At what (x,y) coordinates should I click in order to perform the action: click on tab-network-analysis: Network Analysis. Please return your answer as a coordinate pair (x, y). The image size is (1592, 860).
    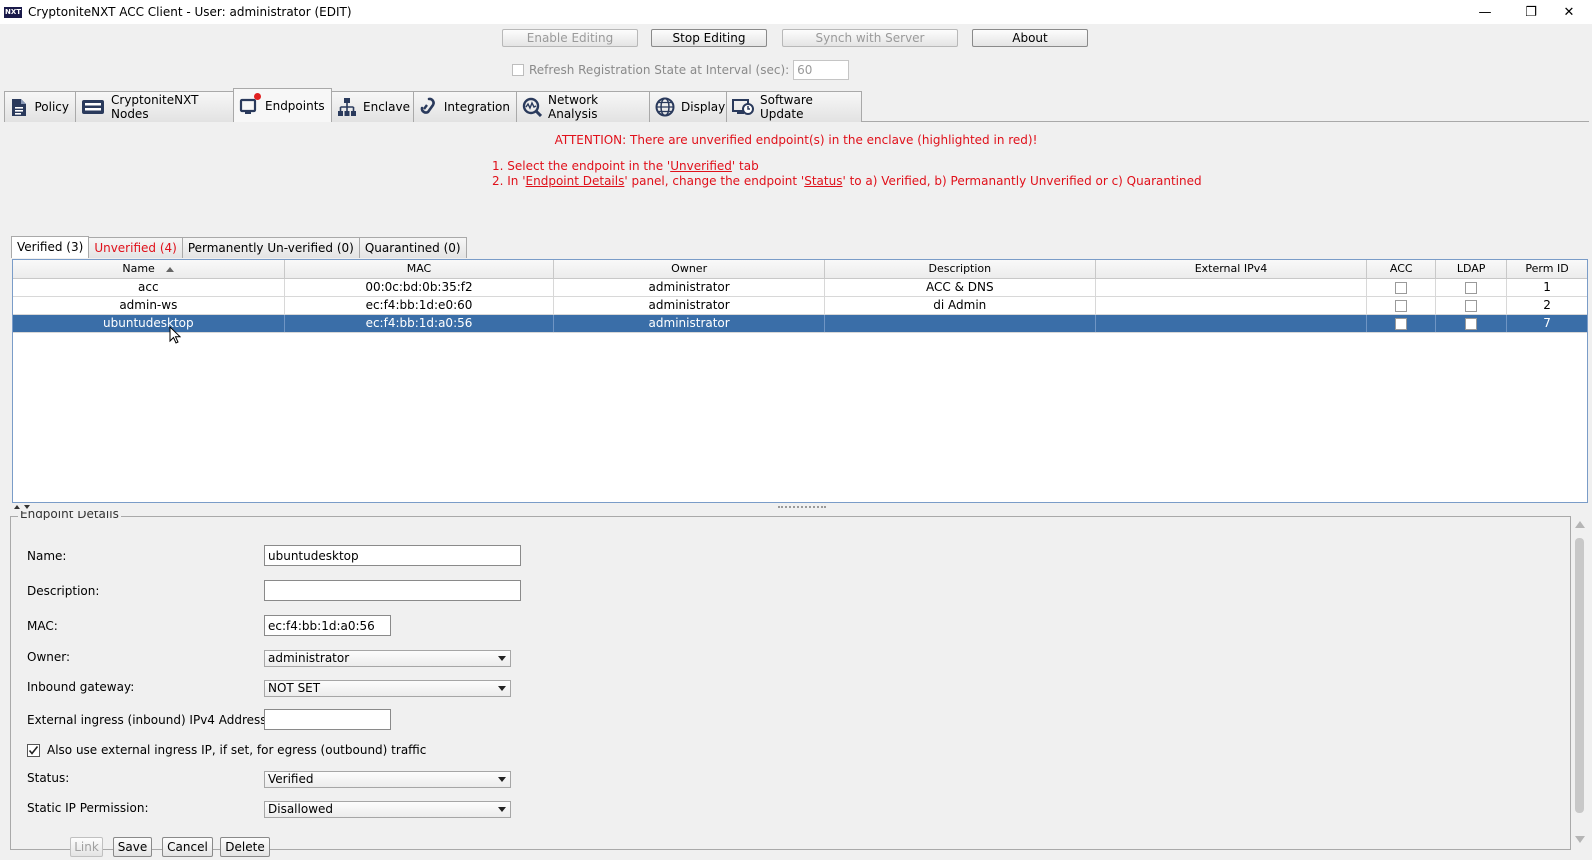
    Looking at the image, I should click on (583, 106).